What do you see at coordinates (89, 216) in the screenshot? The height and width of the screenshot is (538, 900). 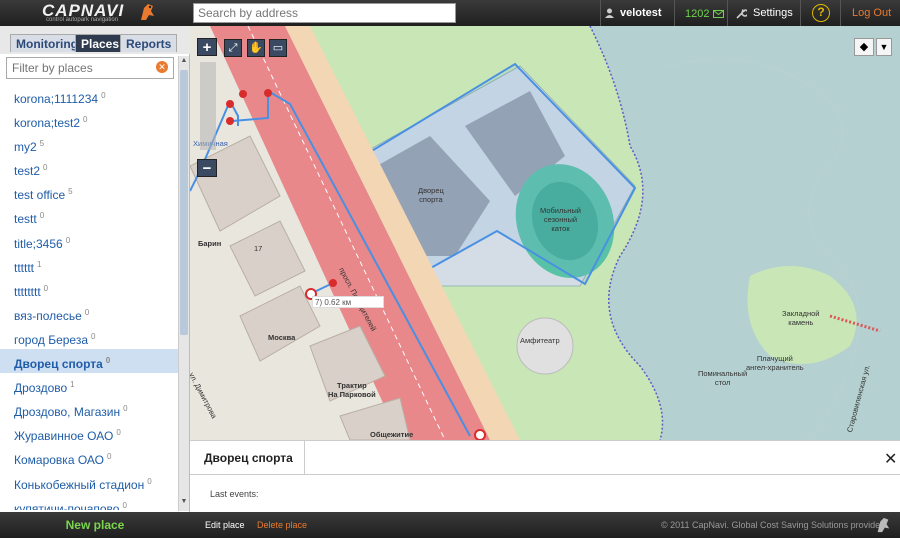 I see `list-item: testt 0` at bounding box center [89, 216].